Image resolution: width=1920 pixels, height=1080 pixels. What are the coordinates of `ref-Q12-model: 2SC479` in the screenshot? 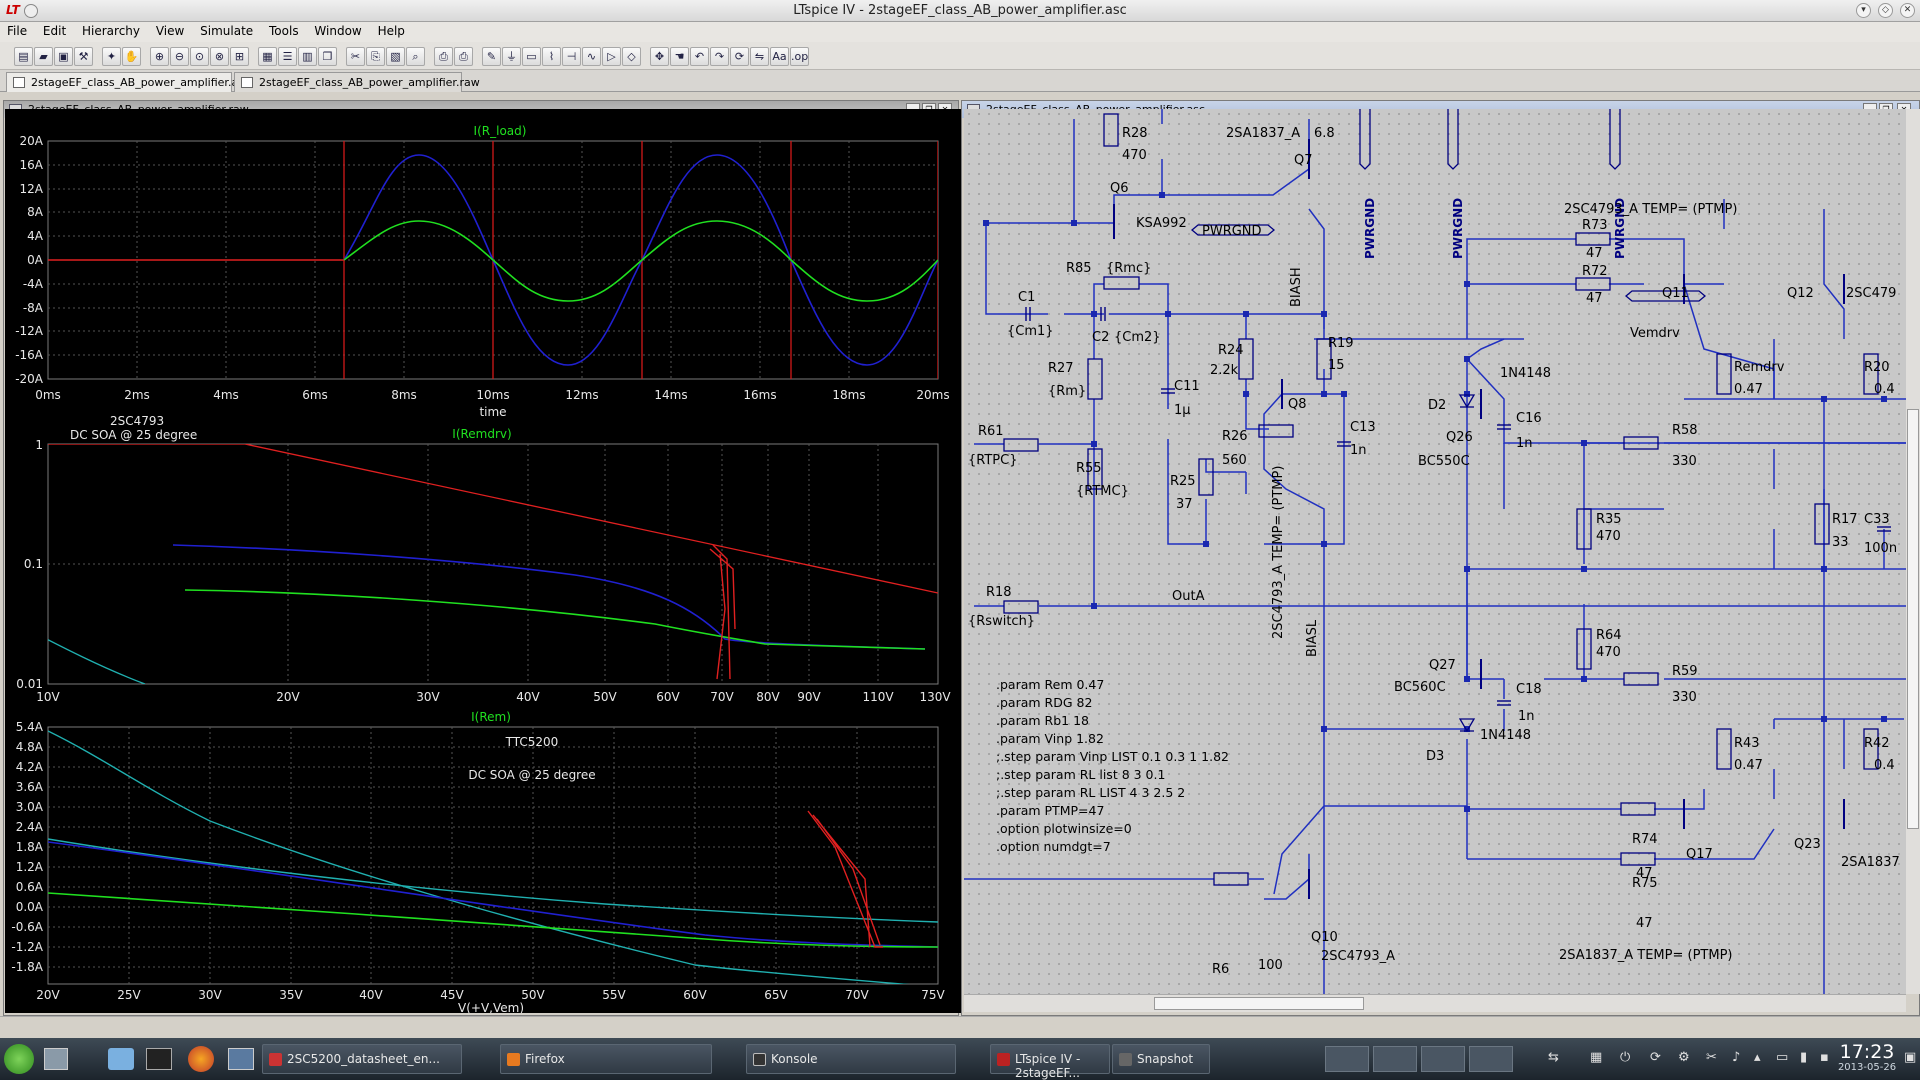 It's located at (1871, 293).